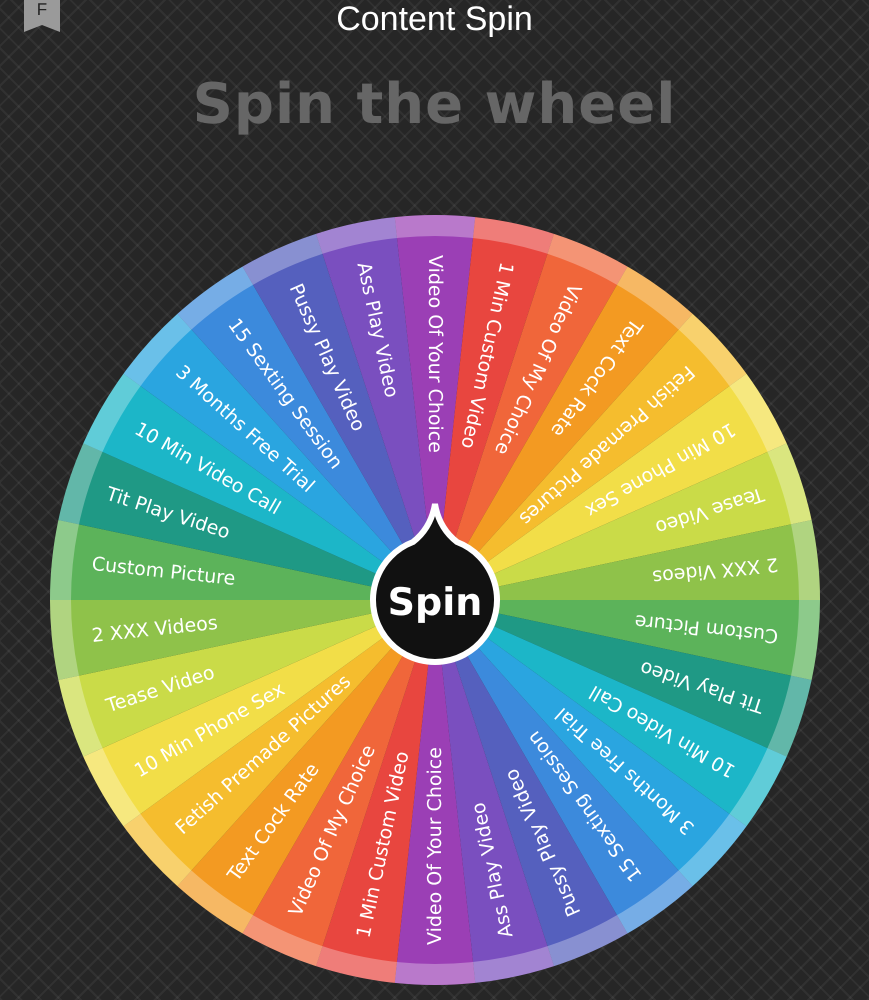  Describe the element at coordinates (42, 16) in the screenshot. I see `bookmark-icon: F` at that location.